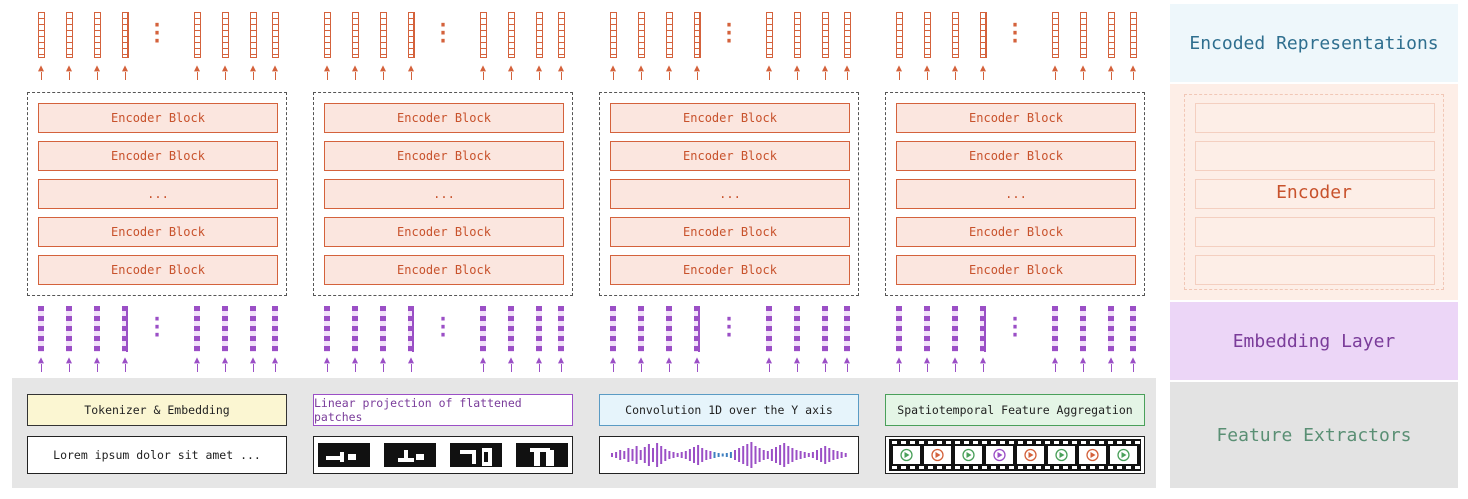 The height and width of the screenshot is (499, 1468). I want to click on waveform-graphic, so click(729, 455).